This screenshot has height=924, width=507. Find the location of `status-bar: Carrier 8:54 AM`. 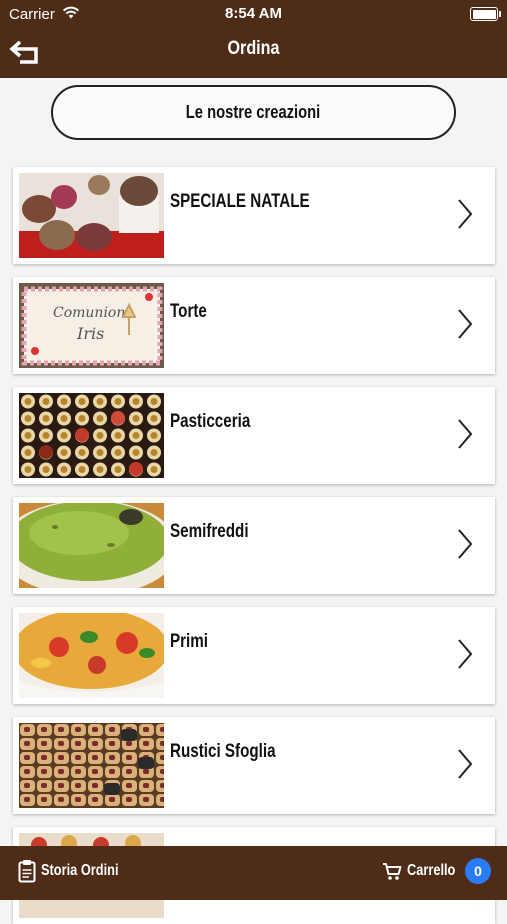

status-bar: Carrier 8:54 AM is located at coordinates (253, 14).